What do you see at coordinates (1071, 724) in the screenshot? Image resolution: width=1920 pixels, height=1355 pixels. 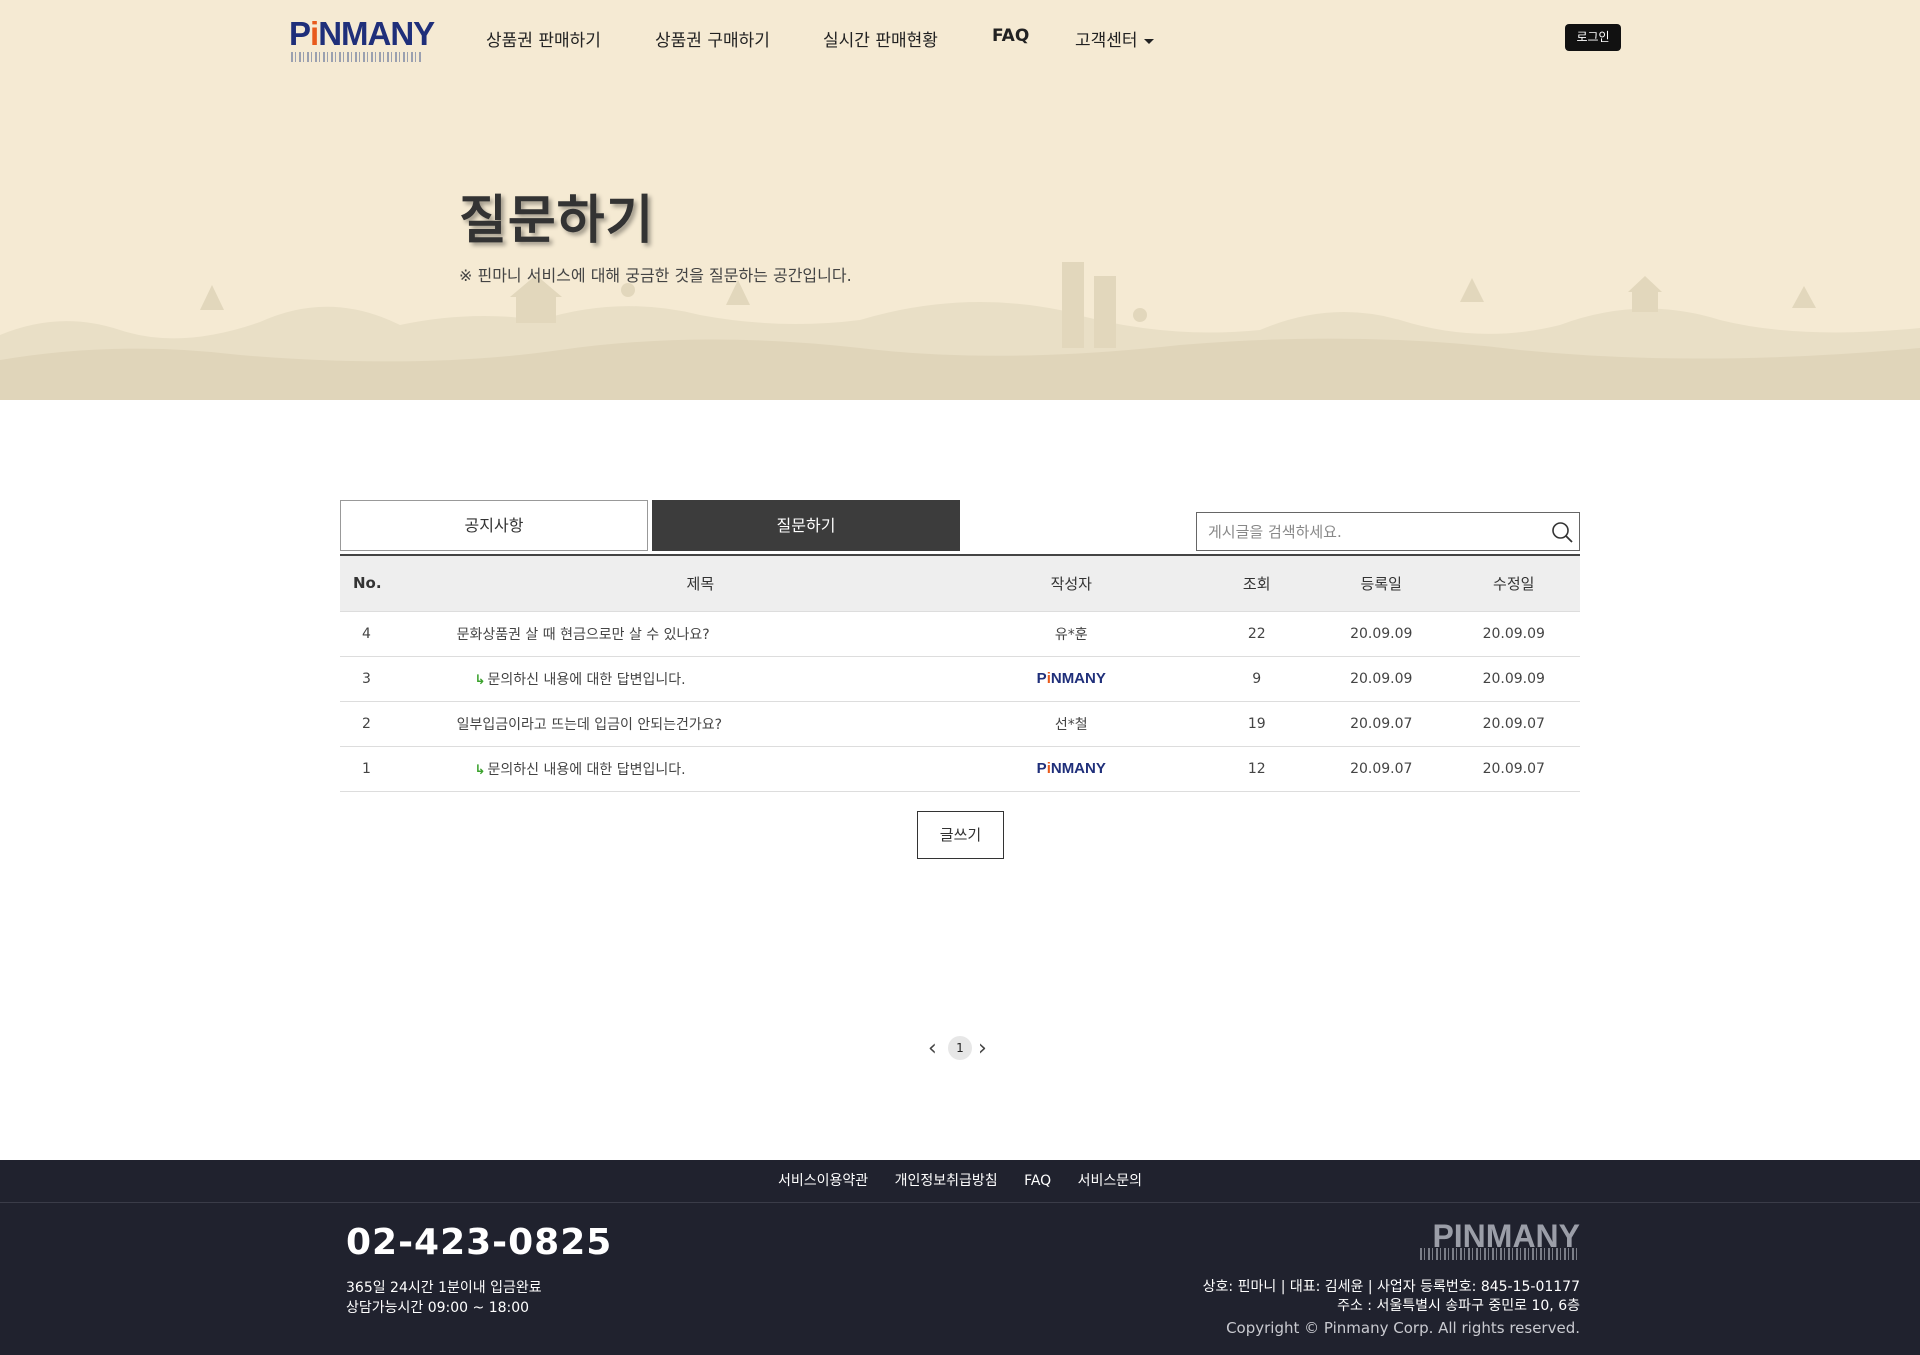 I see `row-author: 선*철` at bounding box center [1071, 724].